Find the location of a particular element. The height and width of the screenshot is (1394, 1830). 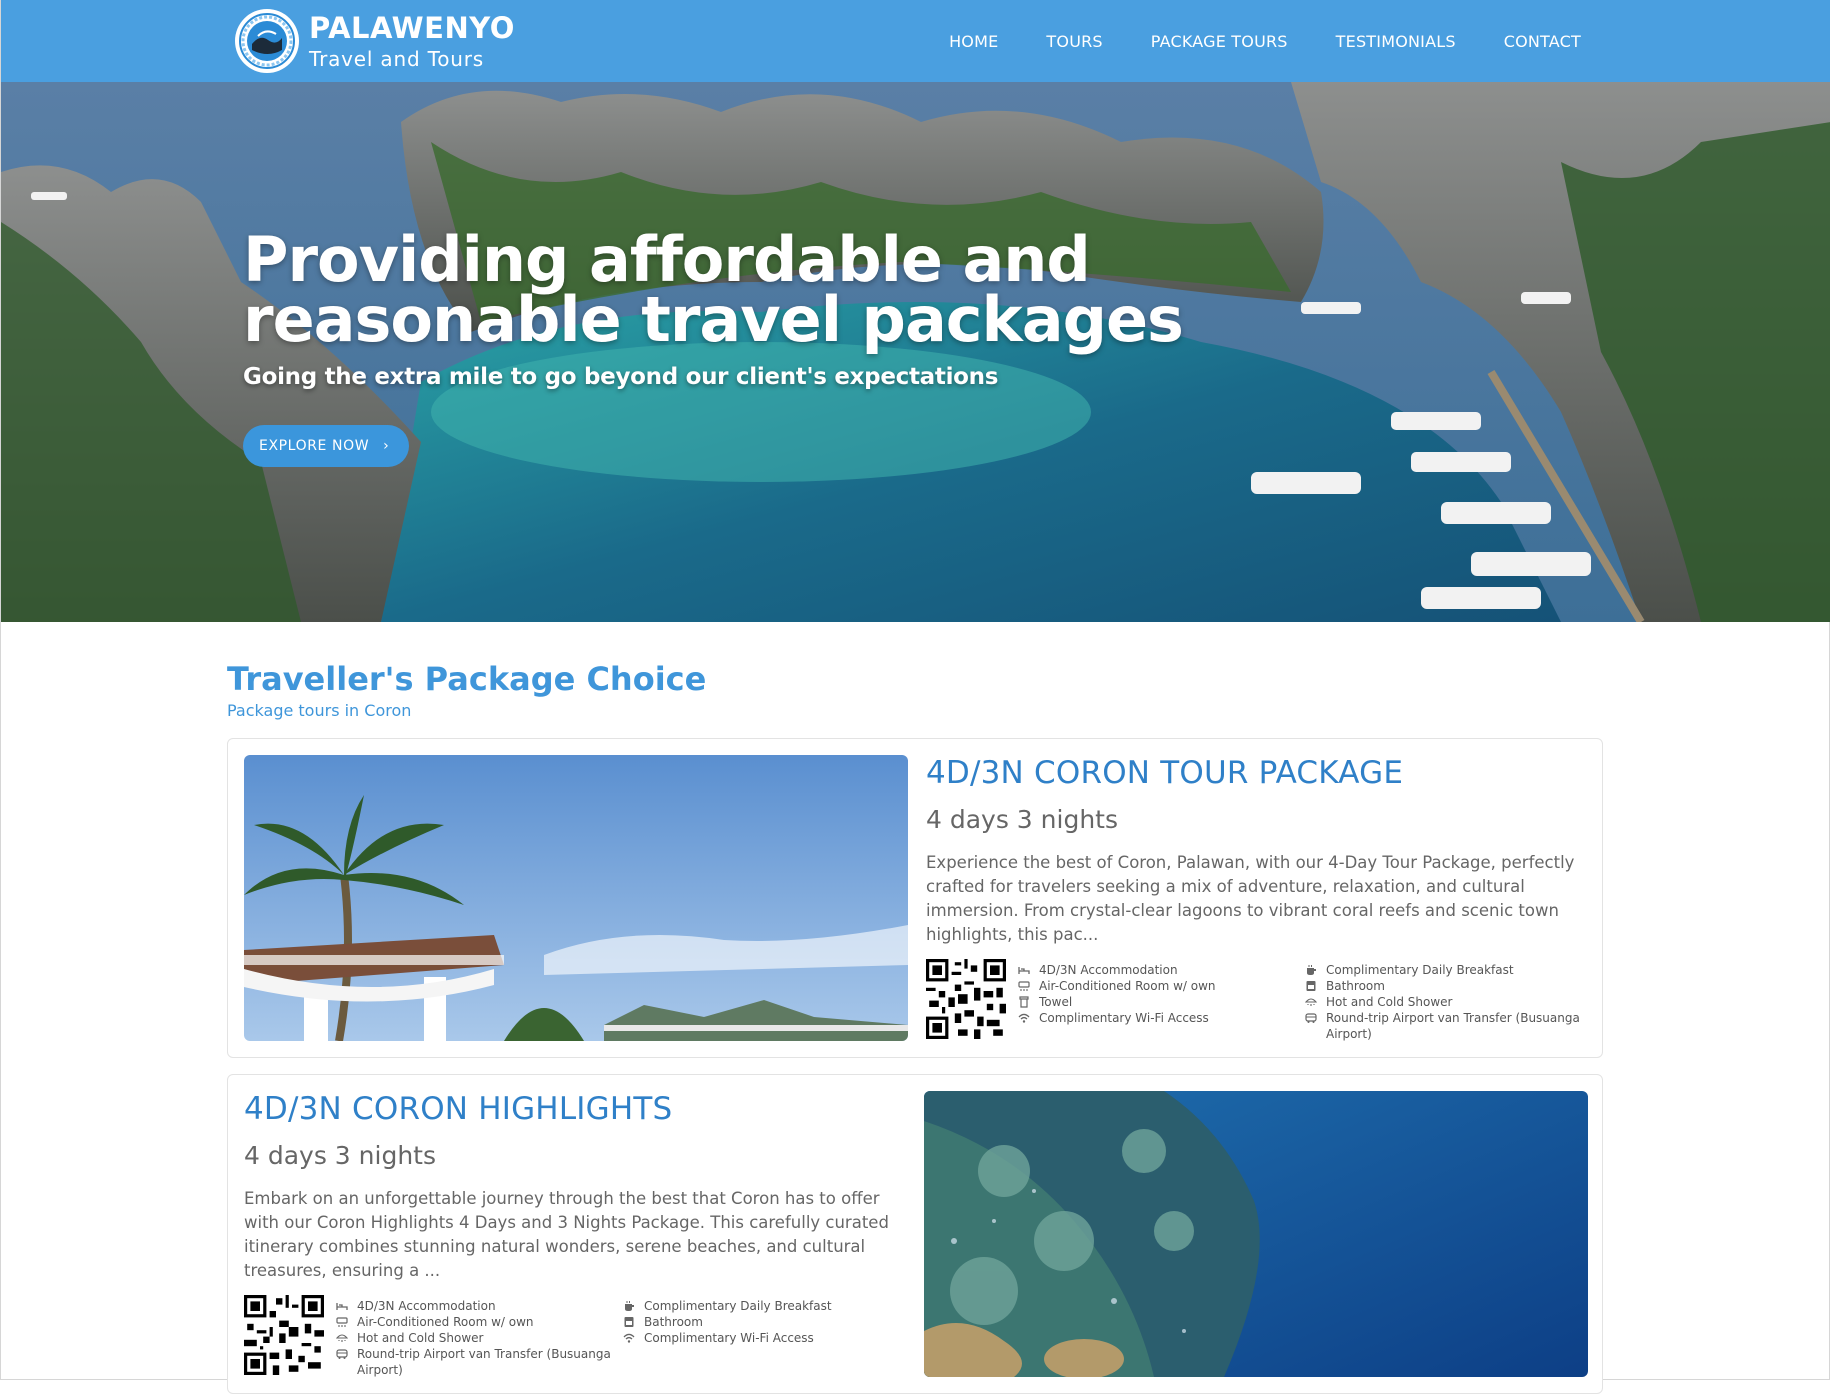

nav-tours: TOURS is located at coordinates (1074, 41).